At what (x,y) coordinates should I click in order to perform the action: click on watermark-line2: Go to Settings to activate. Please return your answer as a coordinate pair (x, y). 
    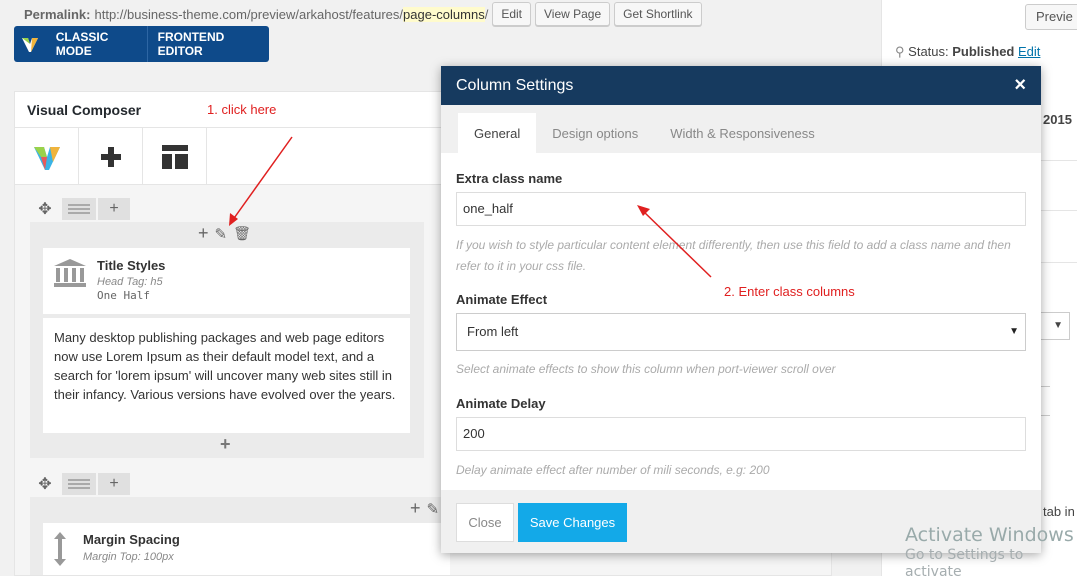
    Looking at the image, I should click on (964, 561).